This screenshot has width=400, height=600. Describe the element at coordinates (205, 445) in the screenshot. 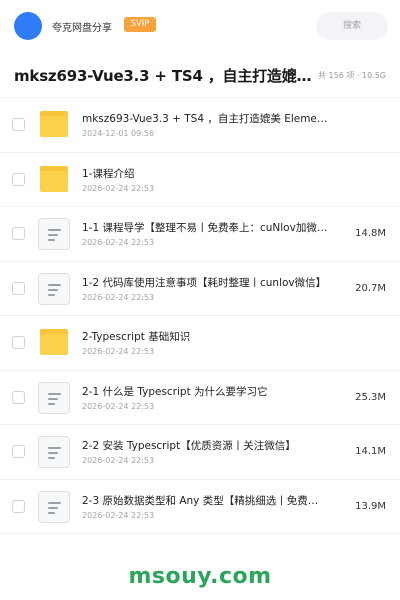

I see `item-name: 2-2 安装 Typescript【优质资源丨关注微信】` at that location.